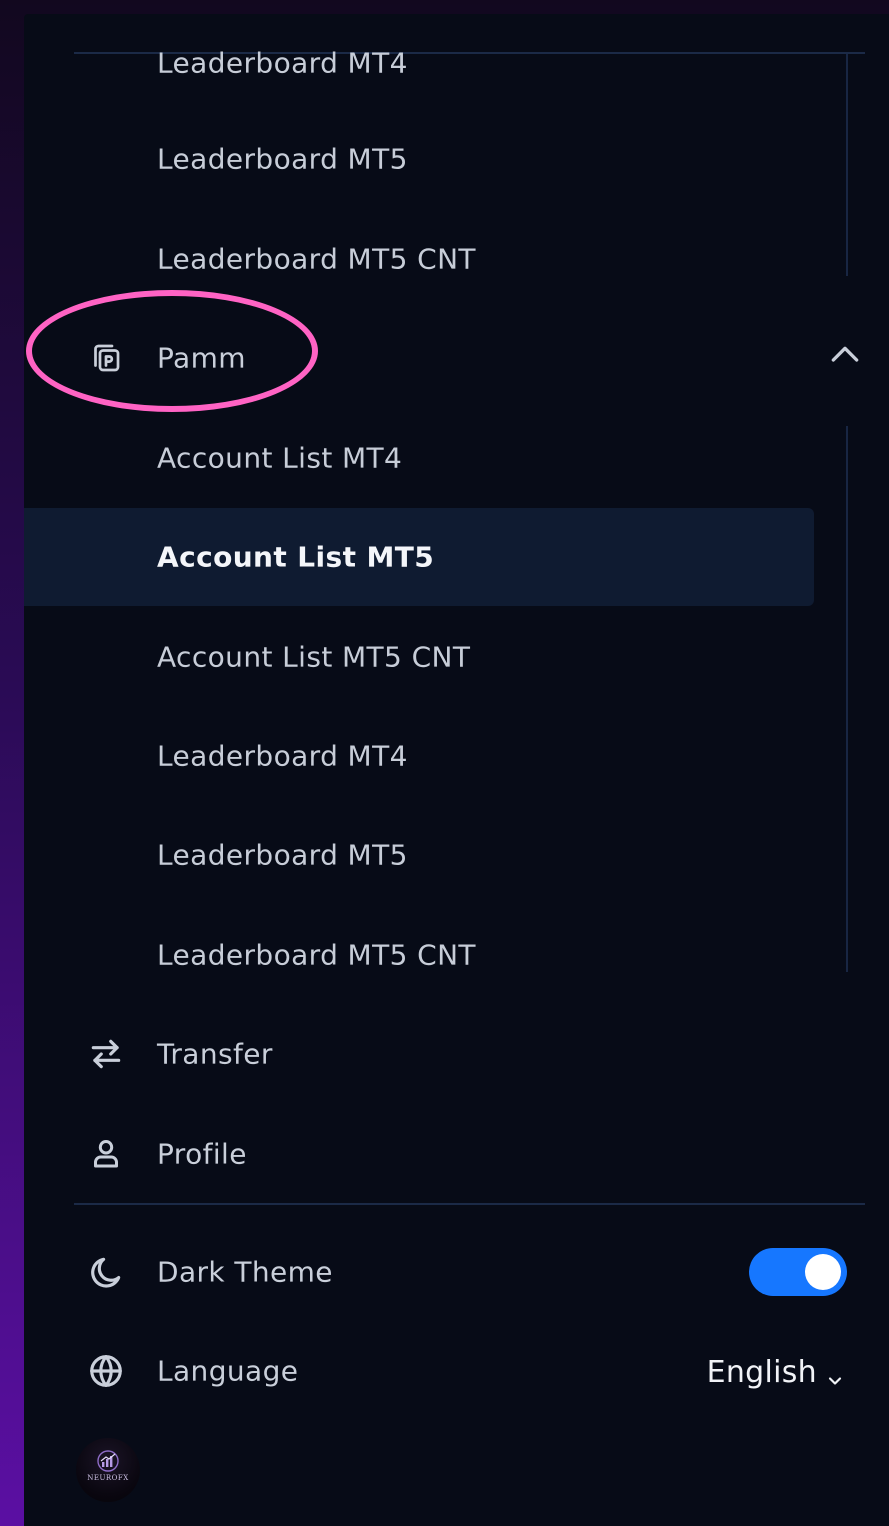 This screenshot has width=889, height=1526. What do you see at coordinates (835, 1374) in the screenshot?
I see `chevron-down-icon` at bounding box center [835, 1374].